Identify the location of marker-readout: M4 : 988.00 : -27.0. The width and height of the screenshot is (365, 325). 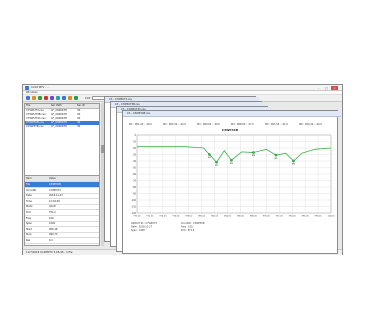
(242, 124).